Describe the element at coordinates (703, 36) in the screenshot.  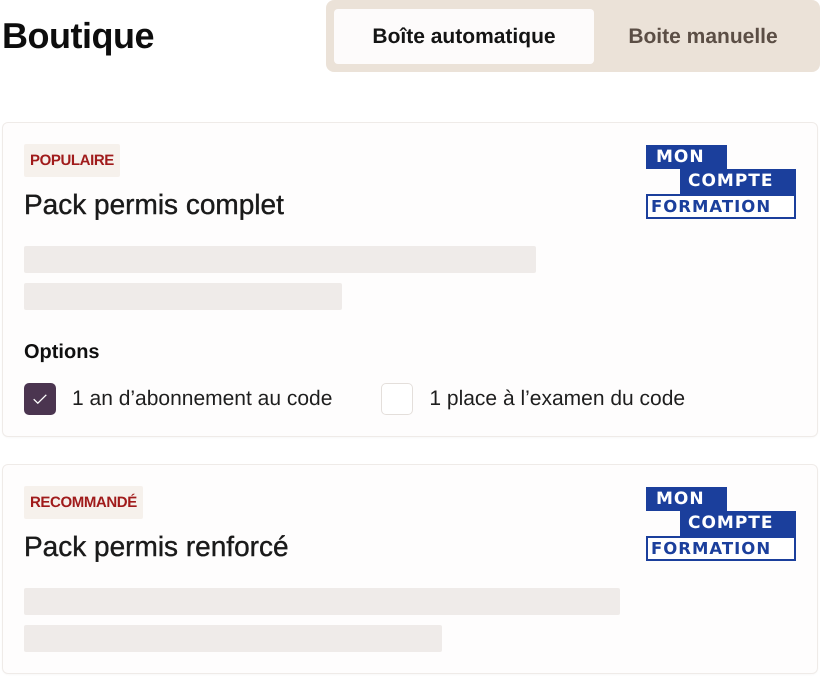
I see `tab: Boite manuelle` at that location.